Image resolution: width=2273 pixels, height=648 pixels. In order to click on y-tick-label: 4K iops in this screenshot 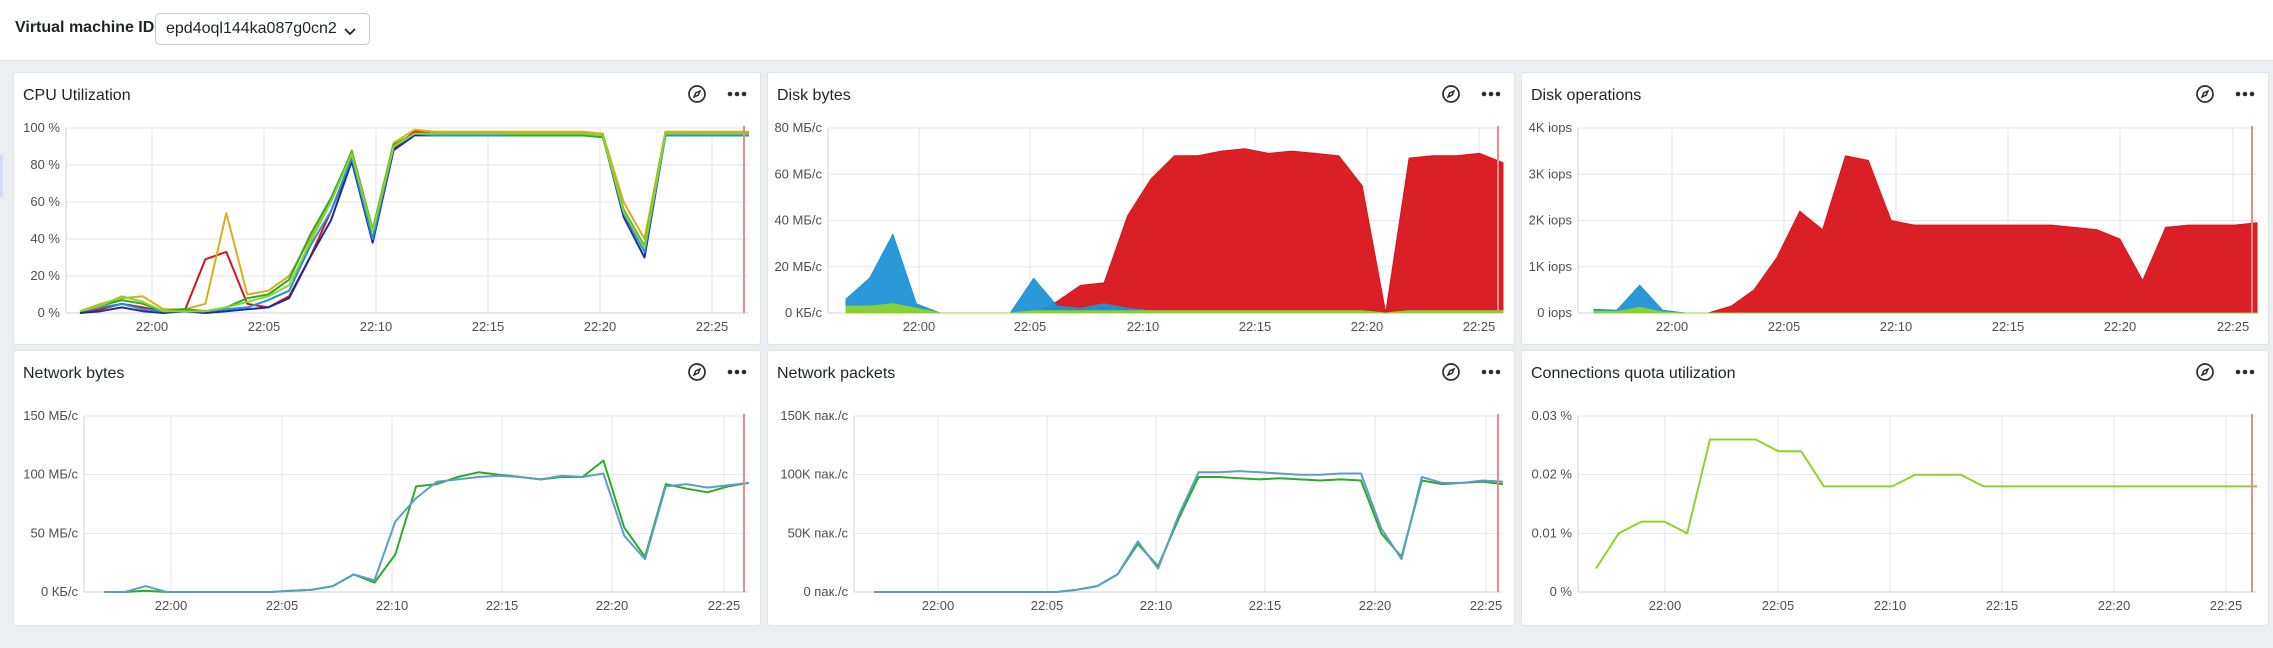, I will do `click(1551, 127)`.